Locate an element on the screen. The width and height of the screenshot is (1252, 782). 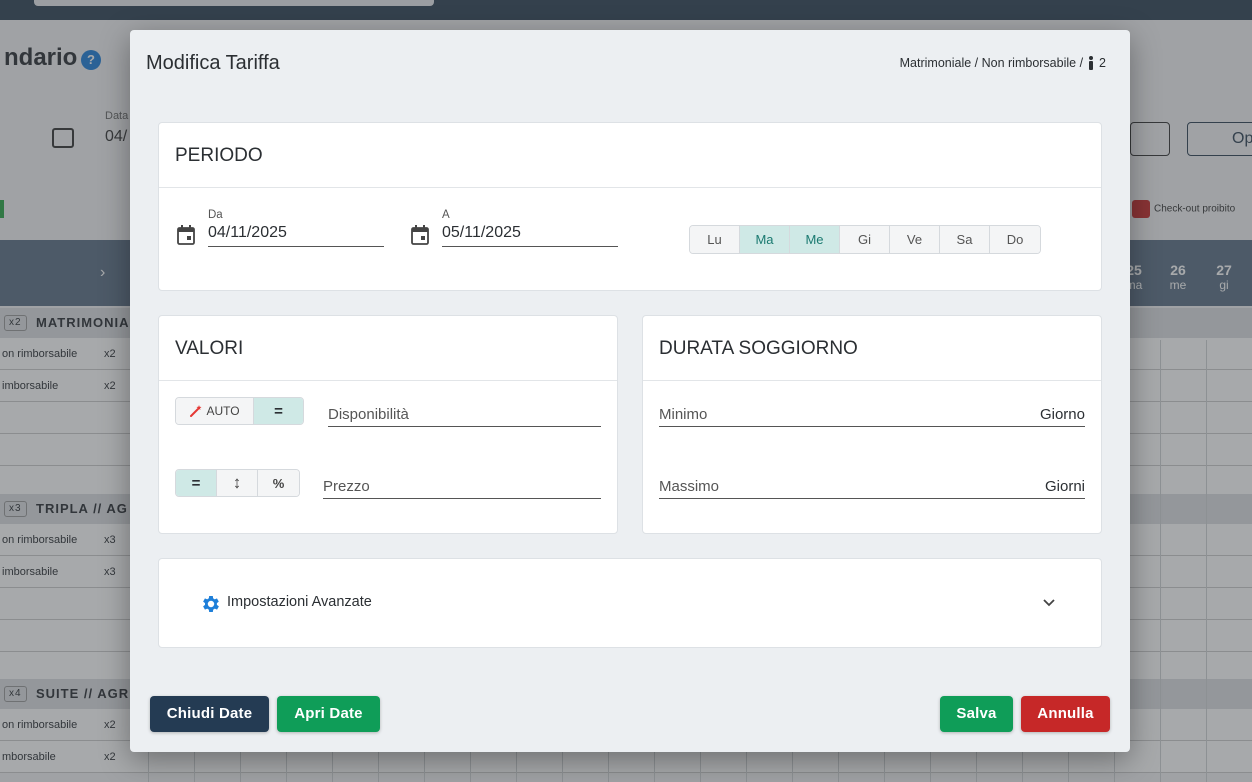
modal-subtitle: Matrimoniale / Non rimborsabile / 2 is located at coordinates (1003, 63).